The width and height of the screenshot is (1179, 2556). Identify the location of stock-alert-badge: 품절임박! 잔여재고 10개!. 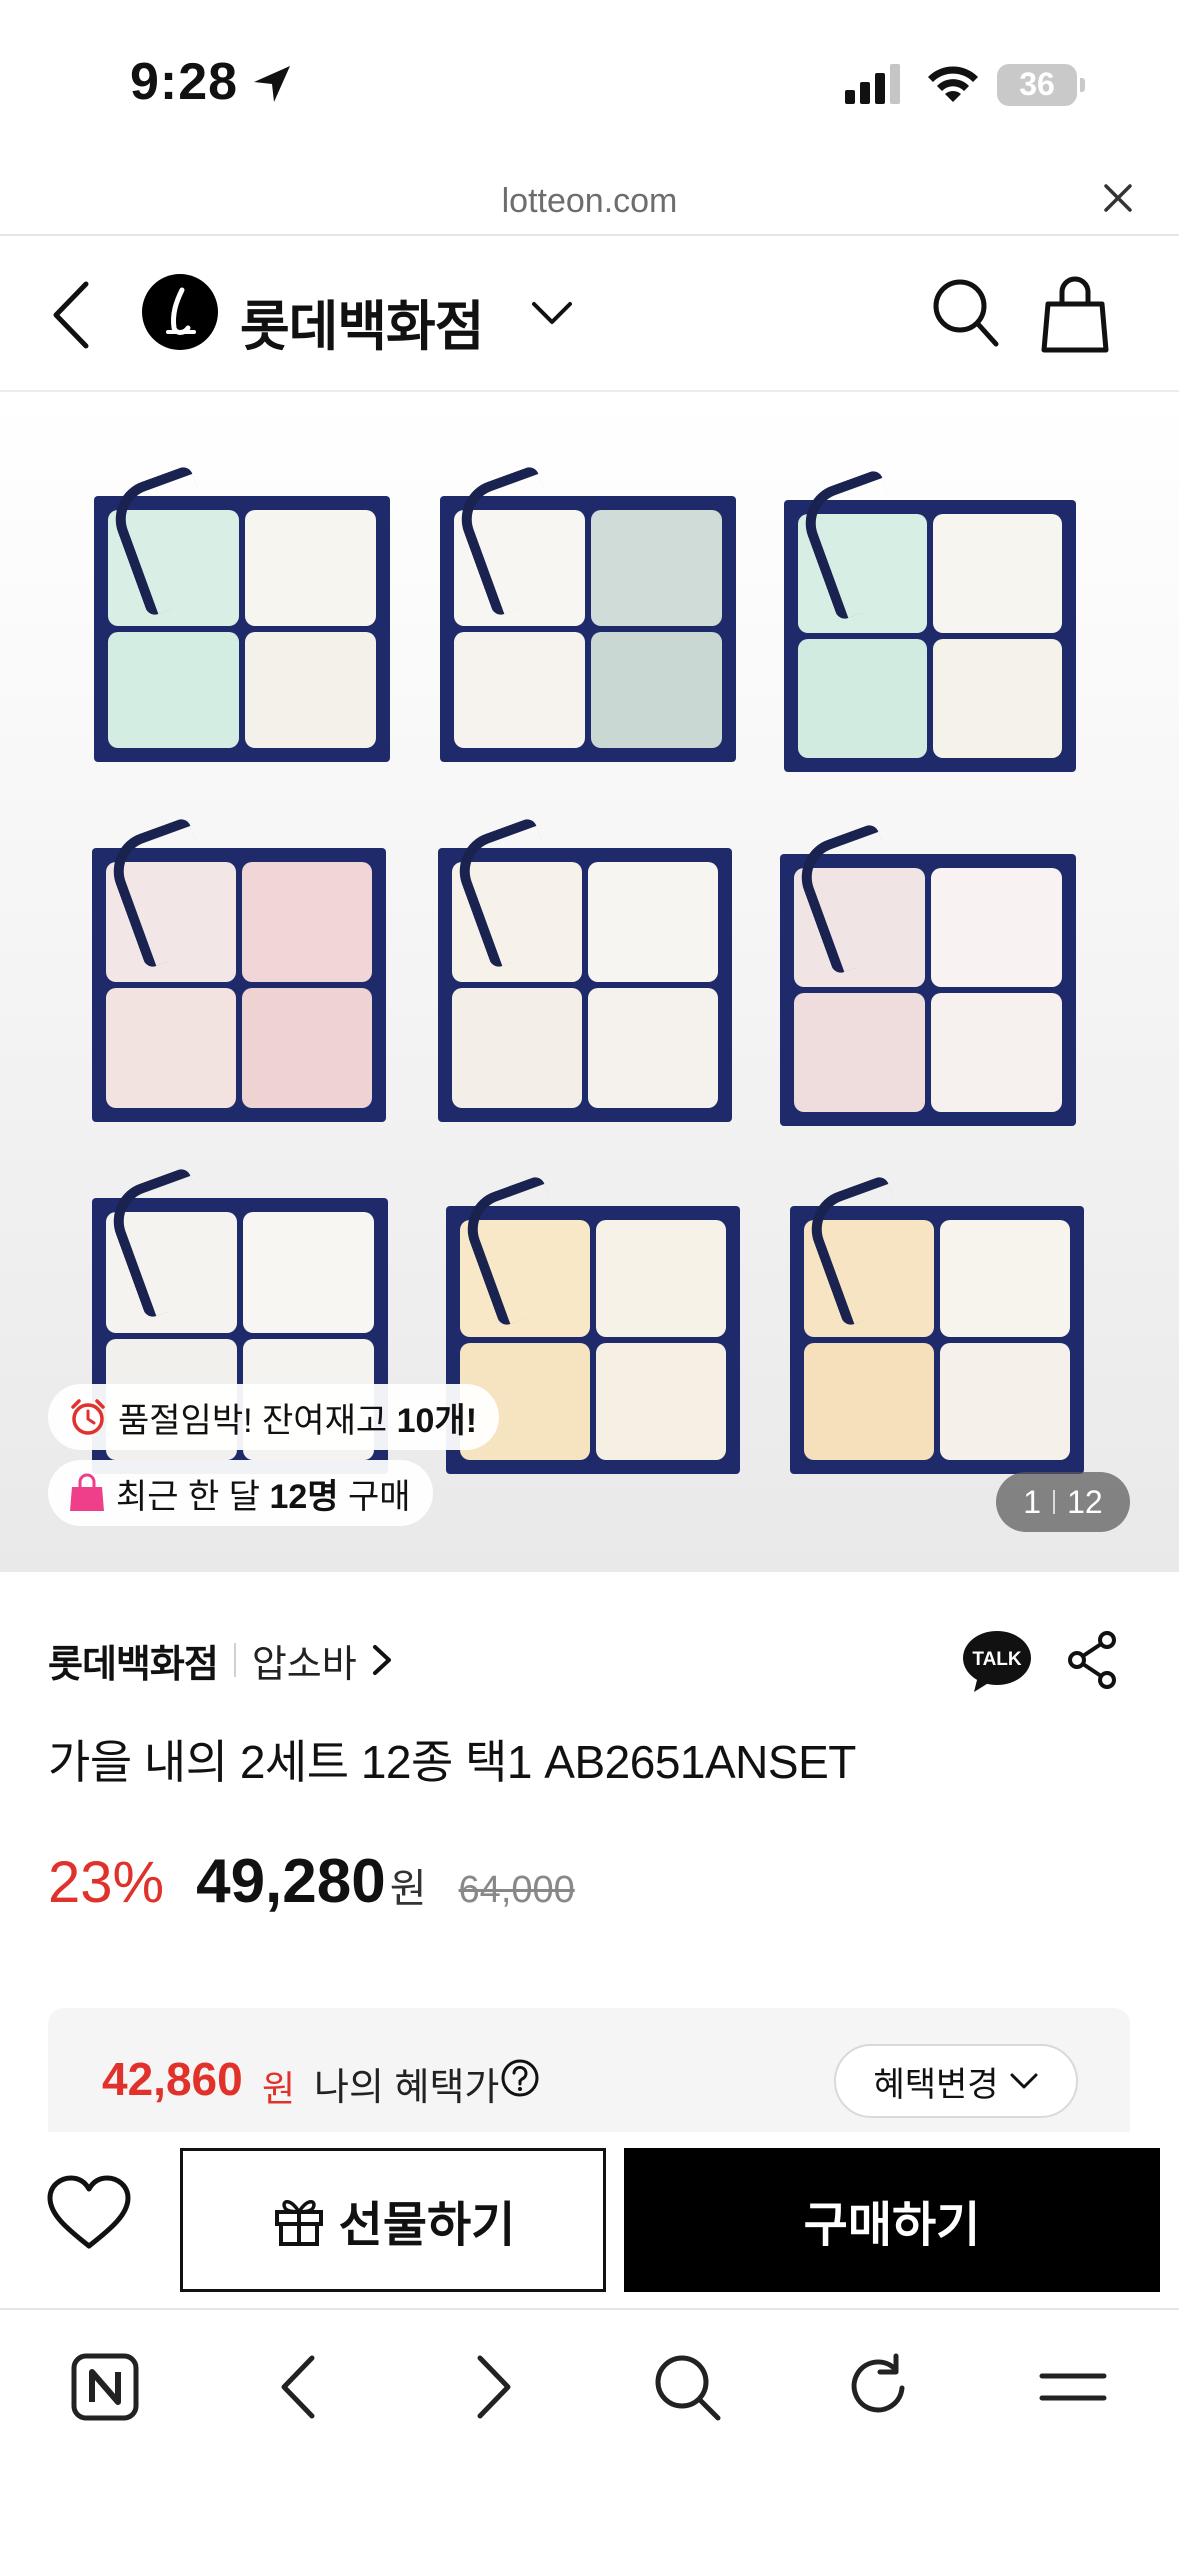
(274, 1417).